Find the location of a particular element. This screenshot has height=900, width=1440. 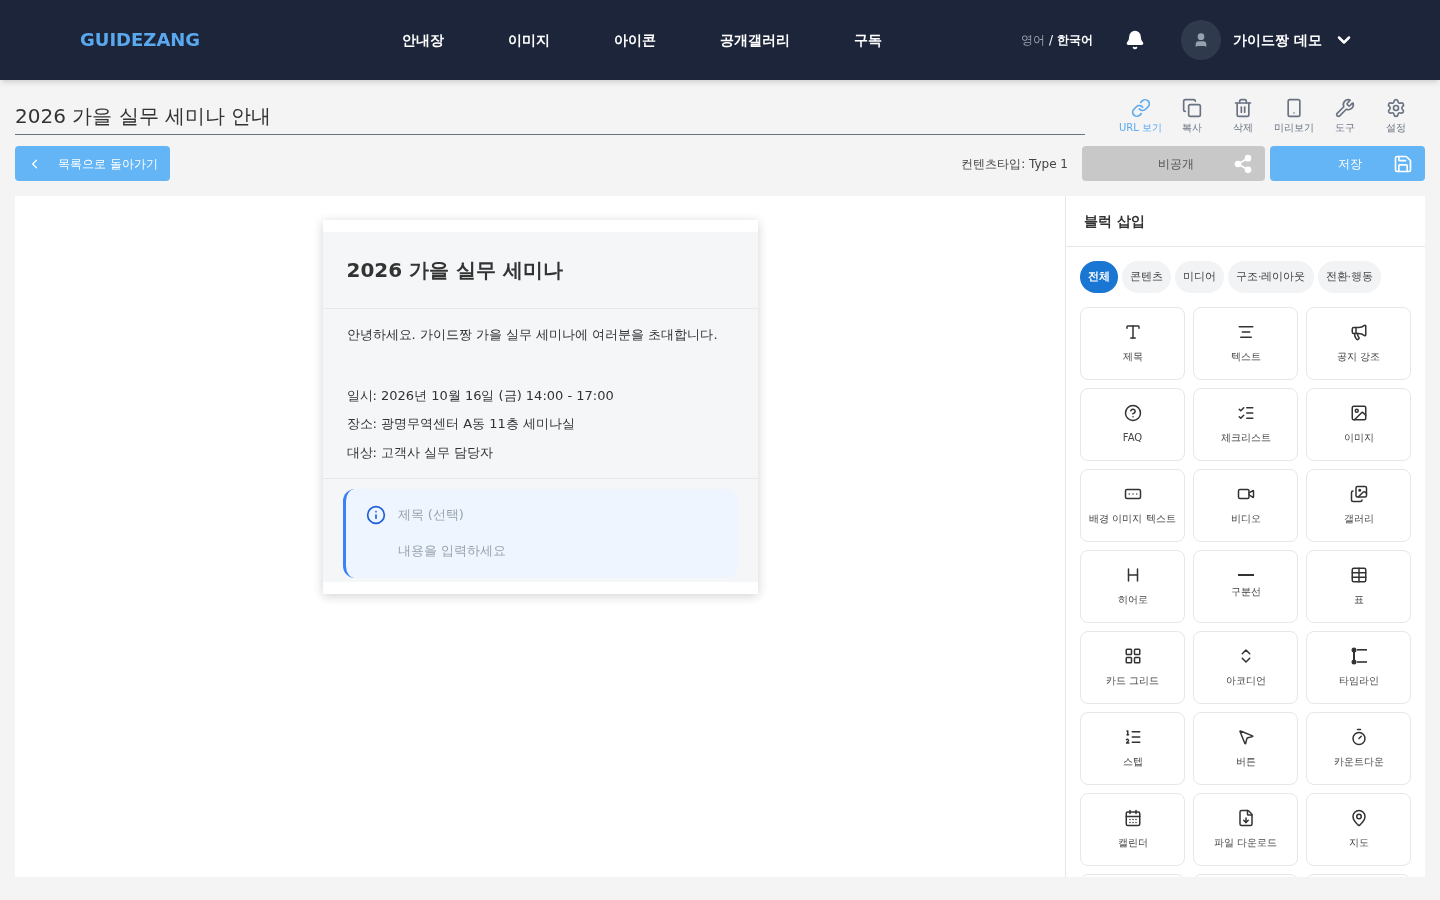

block-tile: 타임라인 is located at coordinates (1358, 667).